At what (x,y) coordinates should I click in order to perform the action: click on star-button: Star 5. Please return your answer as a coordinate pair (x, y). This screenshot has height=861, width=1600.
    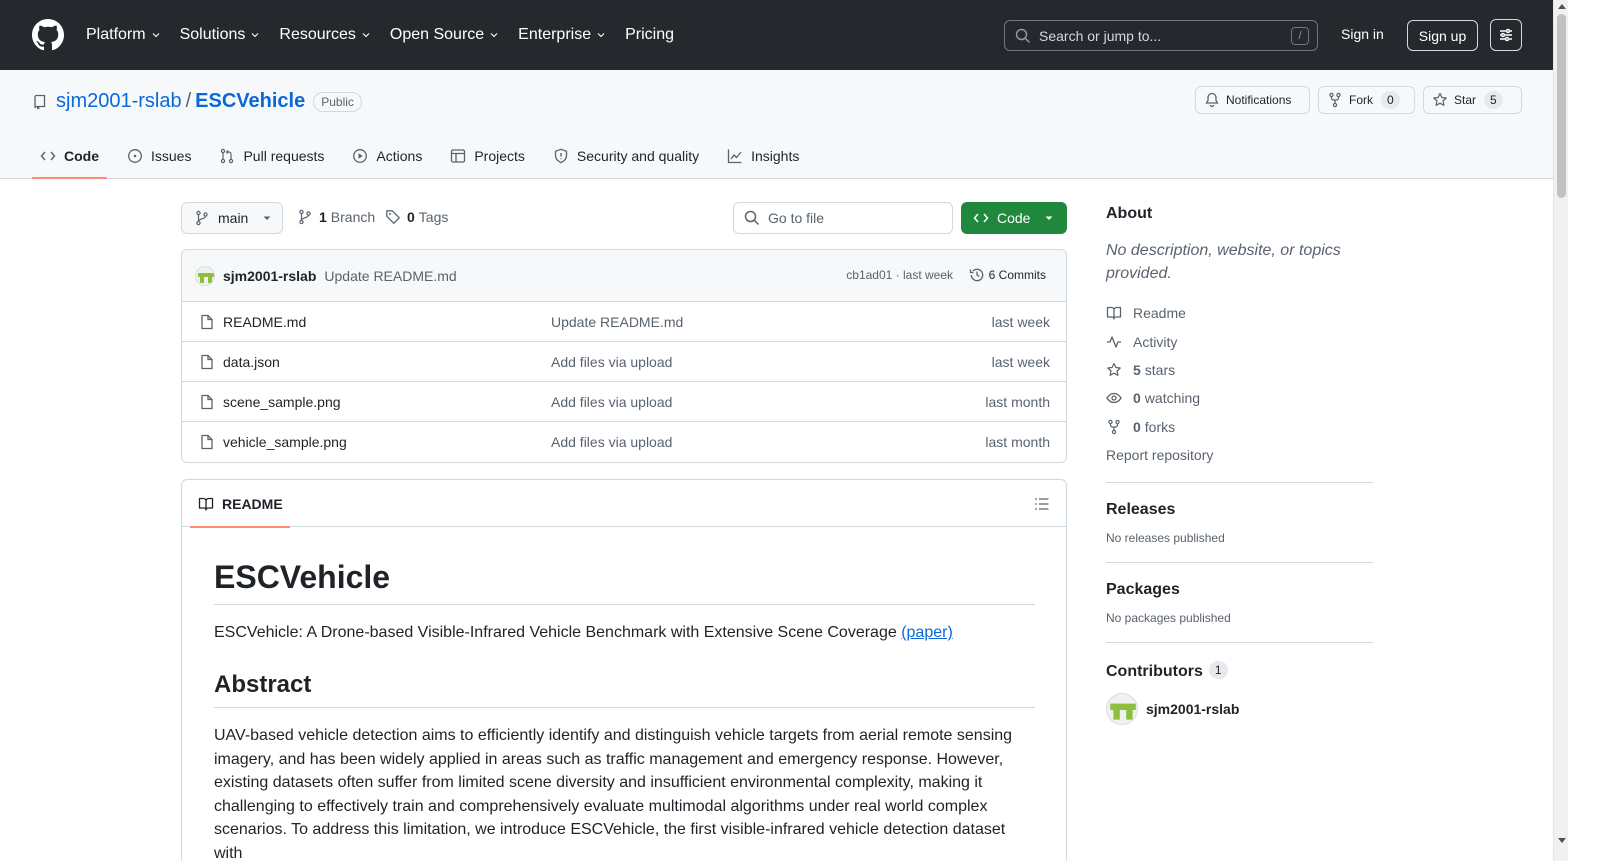
    Looking at the image, I should click on (1472, 100).